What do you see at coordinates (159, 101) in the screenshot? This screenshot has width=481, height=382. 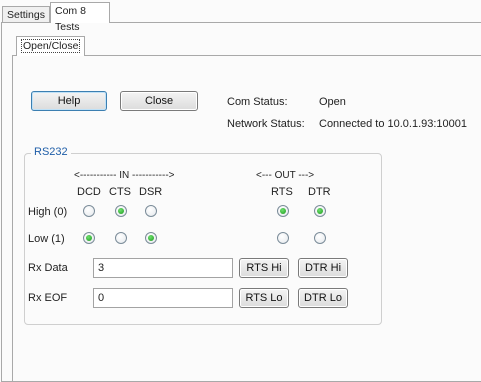 I see `close-button: Close` at bounding box center [159, 101].